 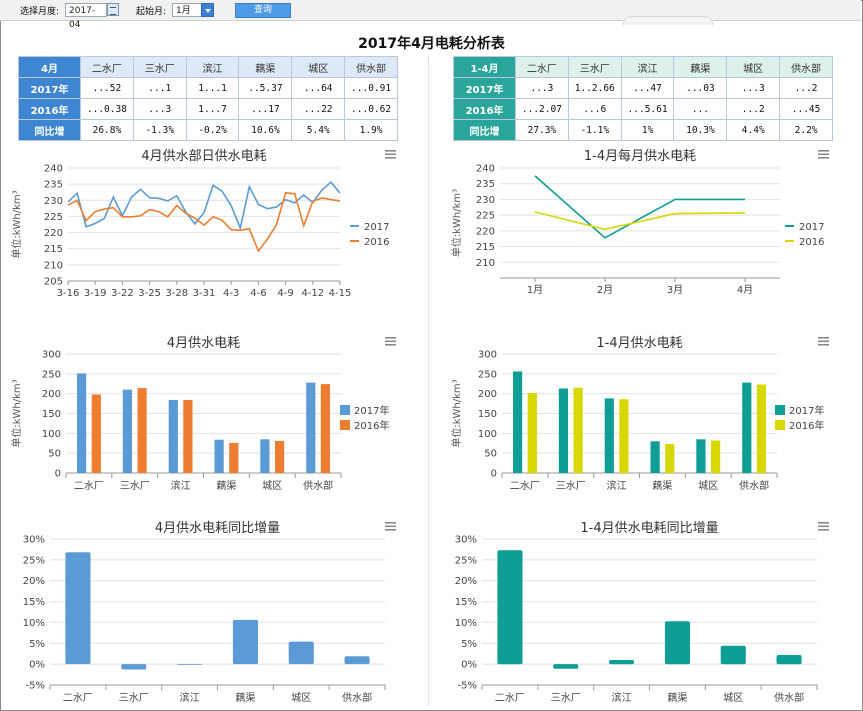 What do you see at coordinates (265, 67) in the screenshot?
I see `column-header: 藕渠` at bounding box center [265, 67].